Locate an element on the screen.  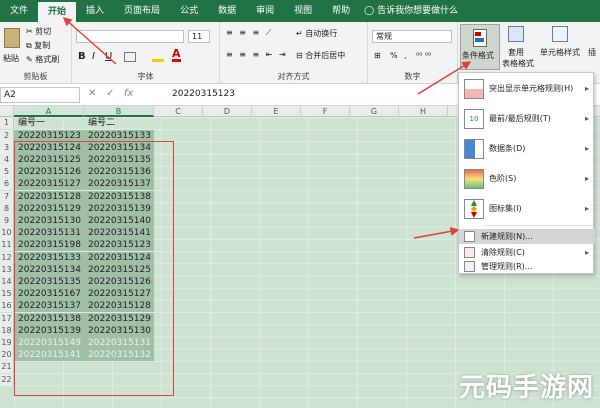
arrow-to-home-tab is located at coordinates (89, 41).